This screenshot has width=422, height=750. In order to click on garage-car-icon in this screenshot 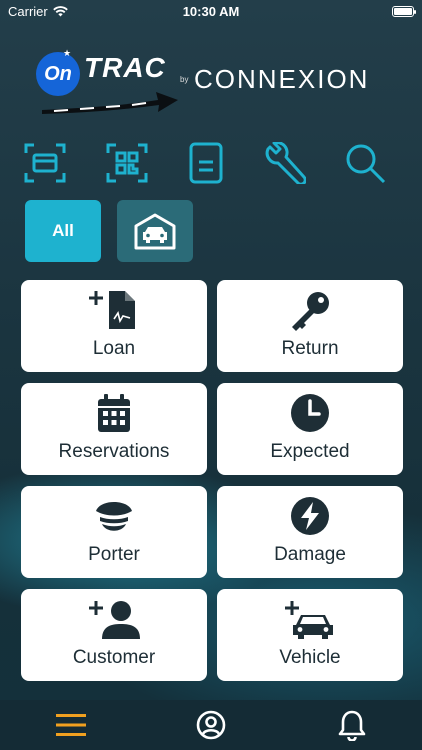, I will do `click(155, 231)`.